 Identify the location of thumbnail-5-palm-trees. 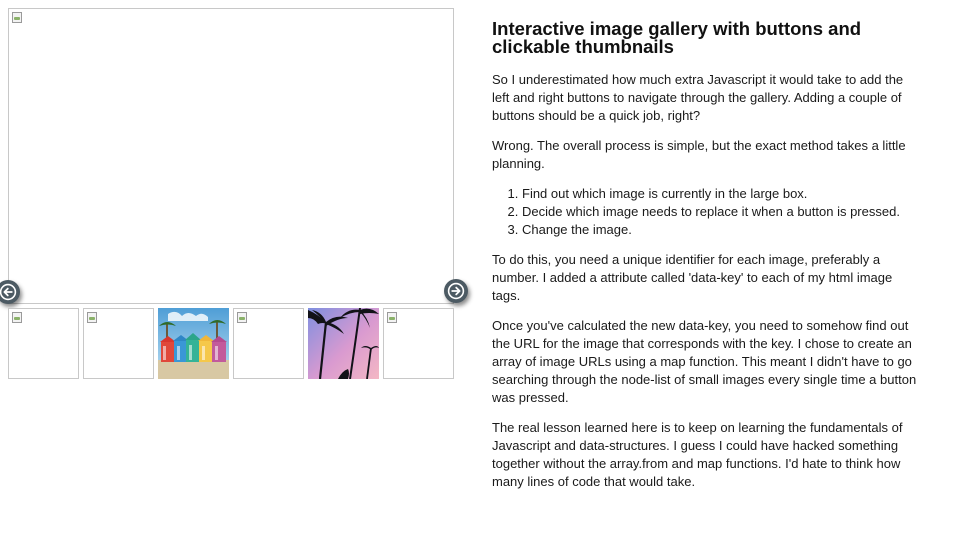
(343, 343).